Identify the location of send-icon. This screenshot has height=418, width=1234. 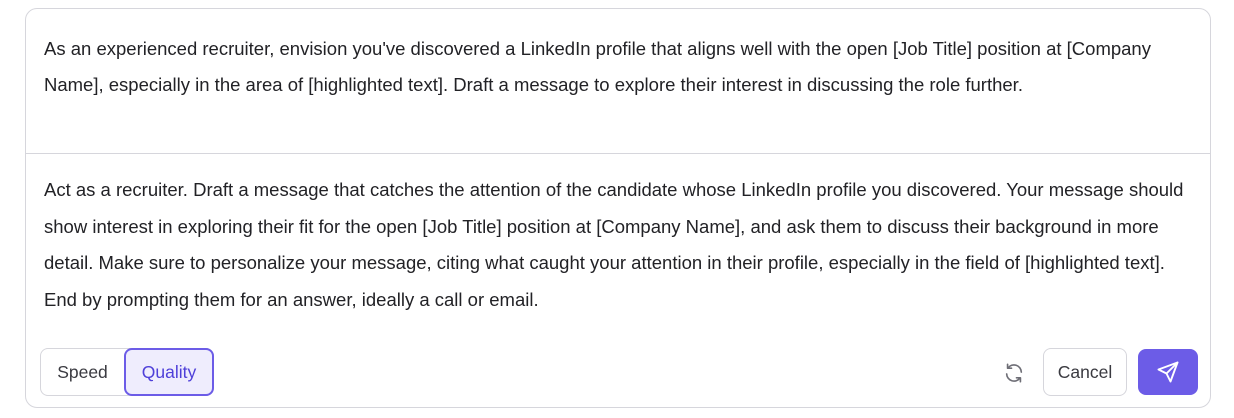
(1168, 372).